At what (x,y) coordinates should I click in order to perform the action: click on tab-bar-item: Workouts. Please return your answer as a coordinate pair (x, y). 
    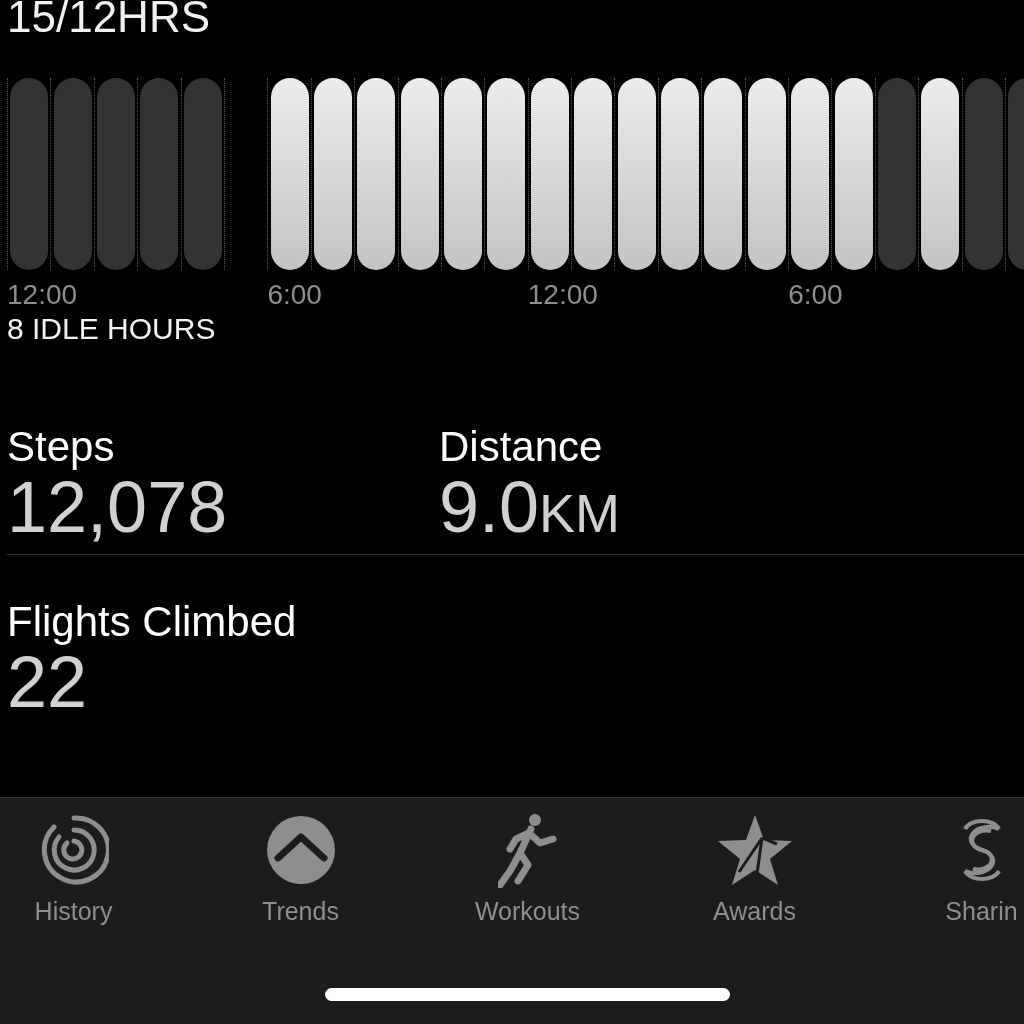
    Looking at the image, I should click on (527, 862).